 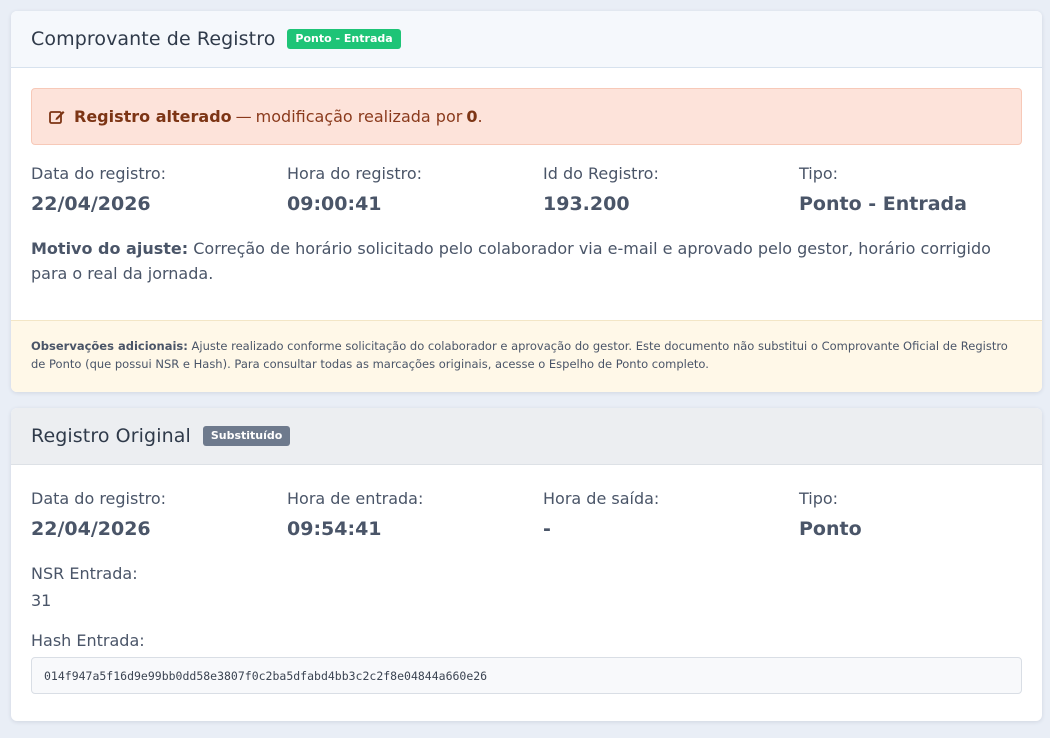 What do you see at coordinates (84, 573) in the screenshot?
I see `field-label: NSR Entrada:` at bounding box center [84, 573].